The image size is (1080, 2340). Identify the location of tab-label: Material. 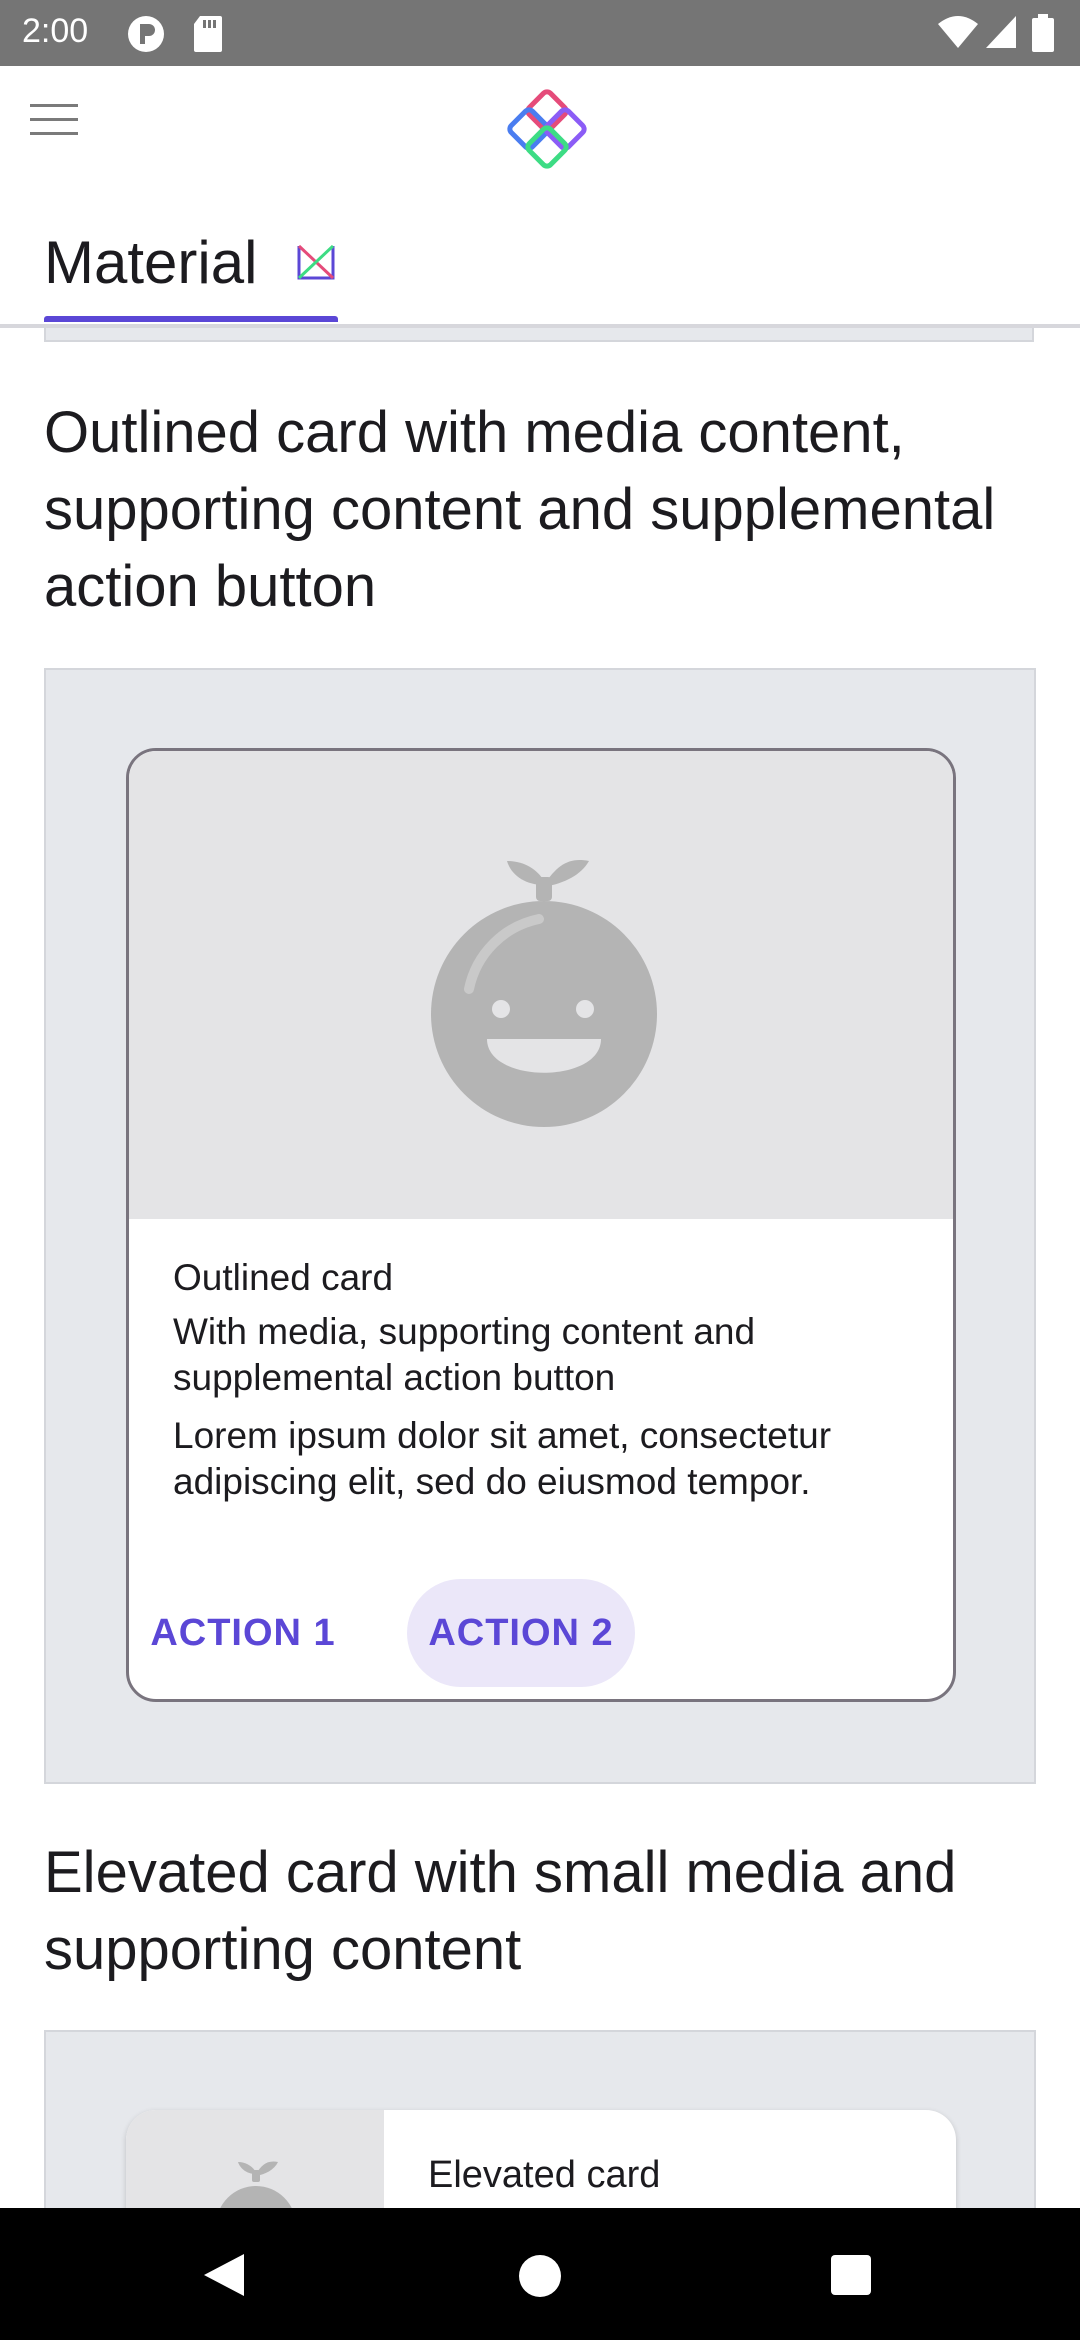
(151, 262).